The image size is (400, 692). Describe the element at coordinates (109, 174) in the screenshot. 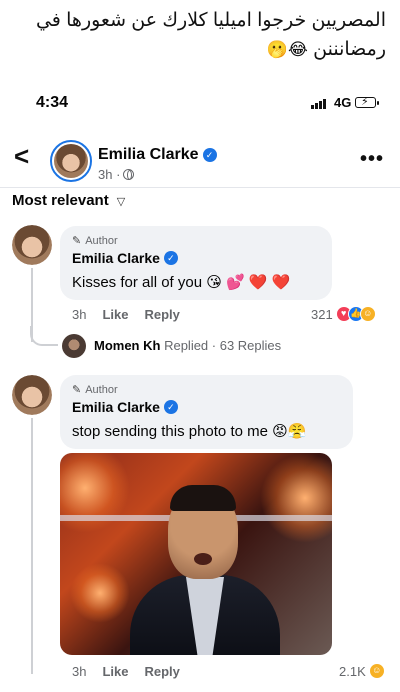

I see `header-time: 3h ·` at that location.